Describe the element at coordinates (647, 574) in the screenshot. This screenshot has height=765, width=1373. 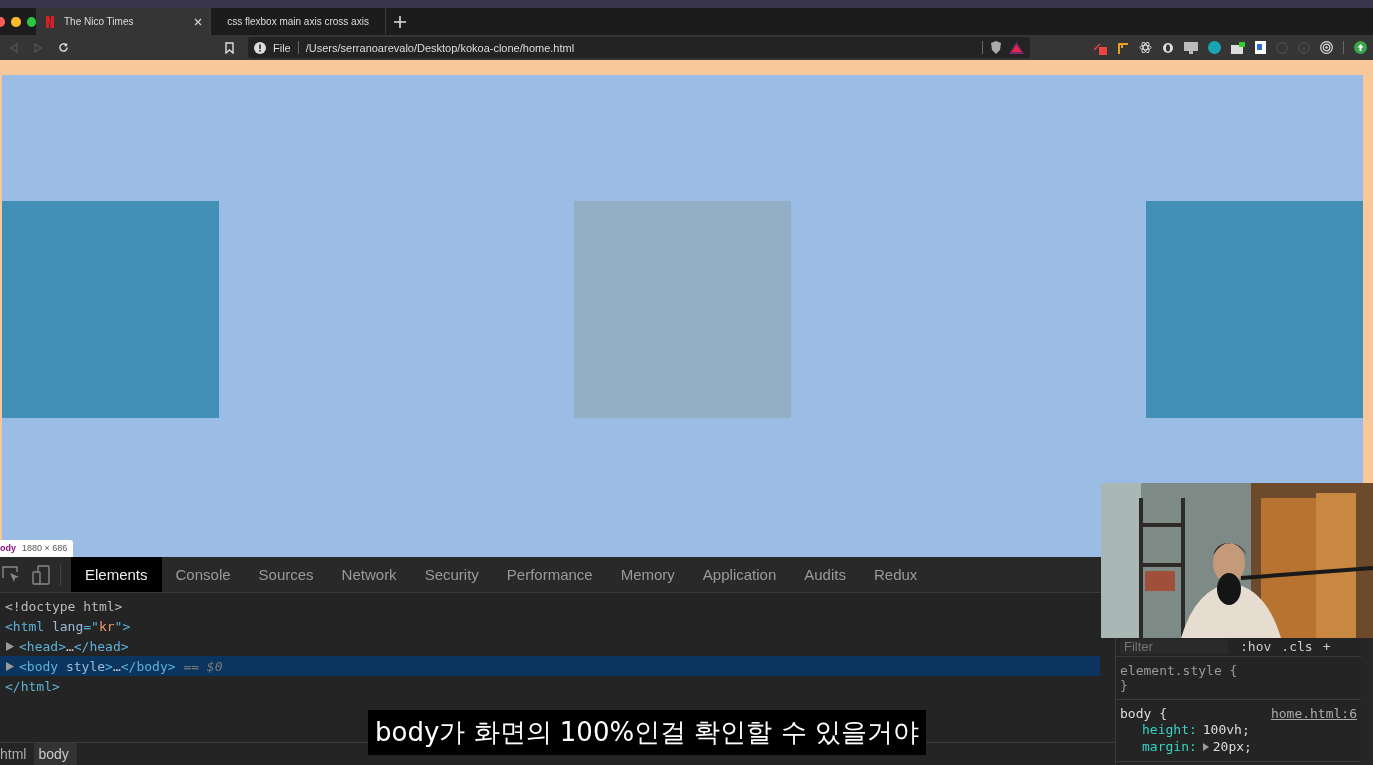
I see `devtools-tab: Memory` at that location.